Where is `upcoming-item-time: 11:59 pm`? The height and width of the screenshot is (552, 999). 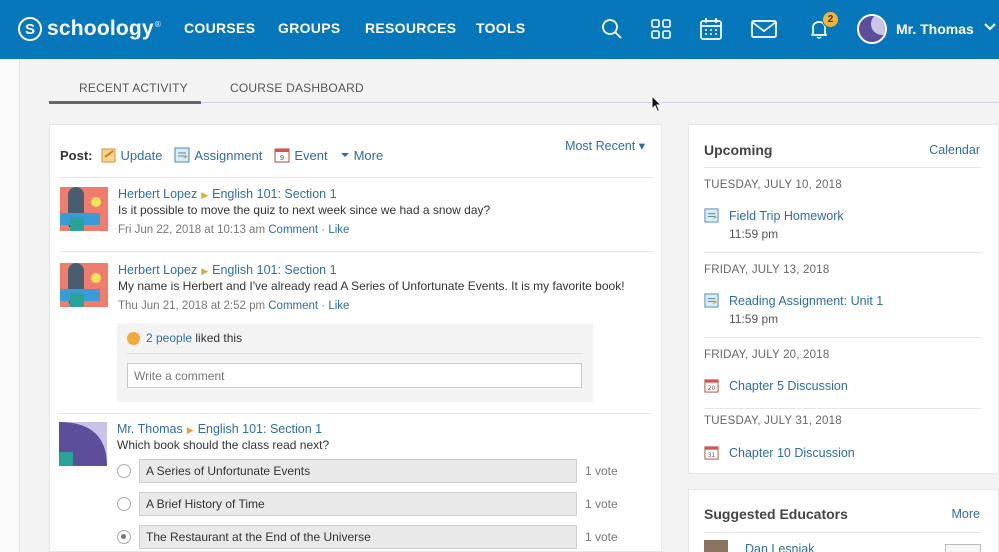
upcoming-item-time: 11:59 pm is located at coordinates (754, 234).